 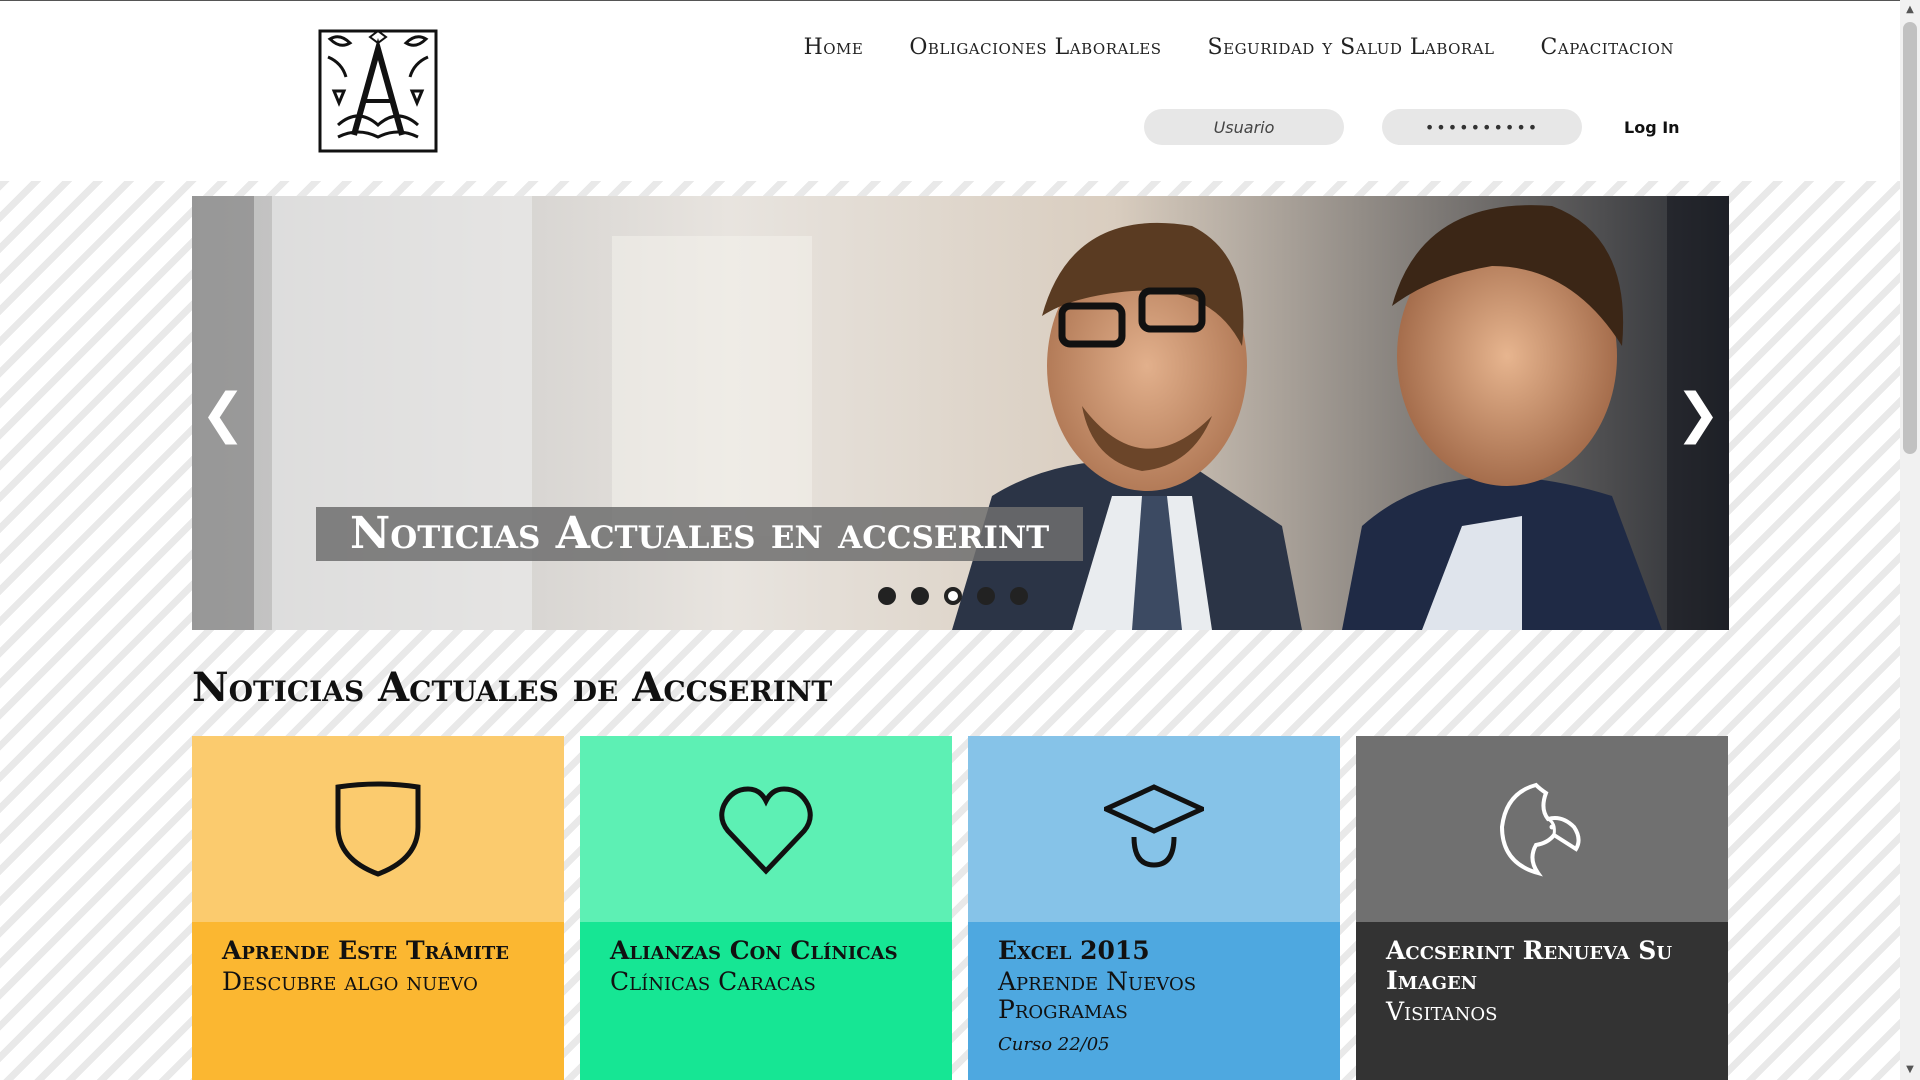 I want to click on news-heading: Noticias Actuales de Accserint, so click(x=512, y=687).